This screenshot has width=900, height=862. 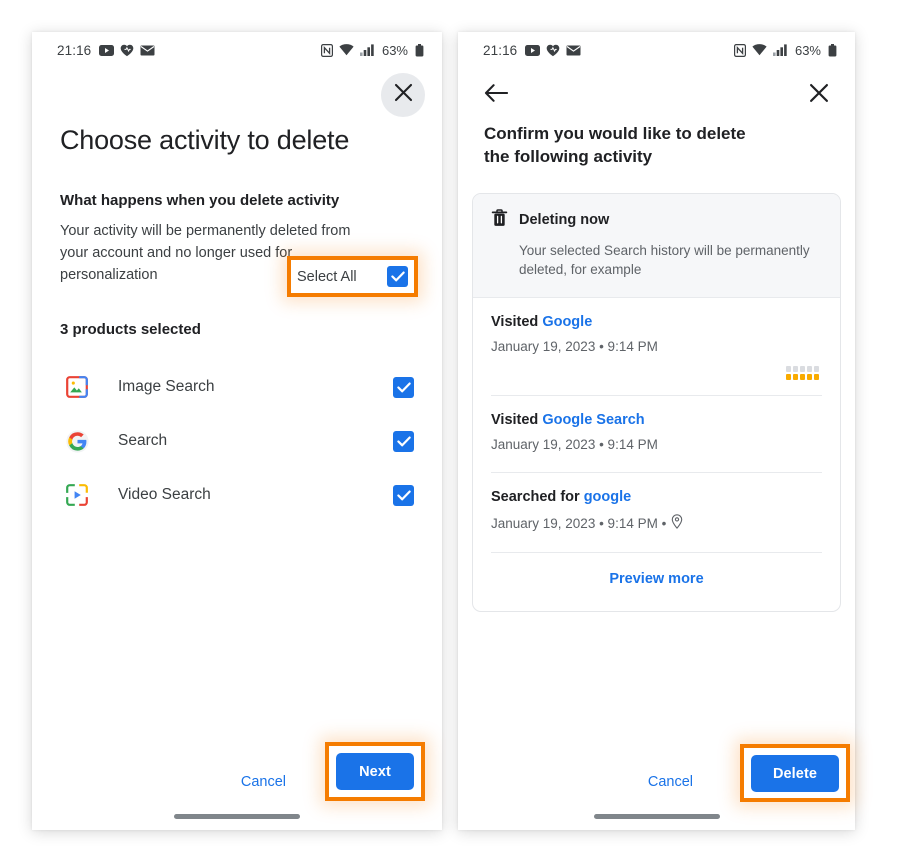 I want to click on preview-more-row: Preview more, so click(x=656, y=582).